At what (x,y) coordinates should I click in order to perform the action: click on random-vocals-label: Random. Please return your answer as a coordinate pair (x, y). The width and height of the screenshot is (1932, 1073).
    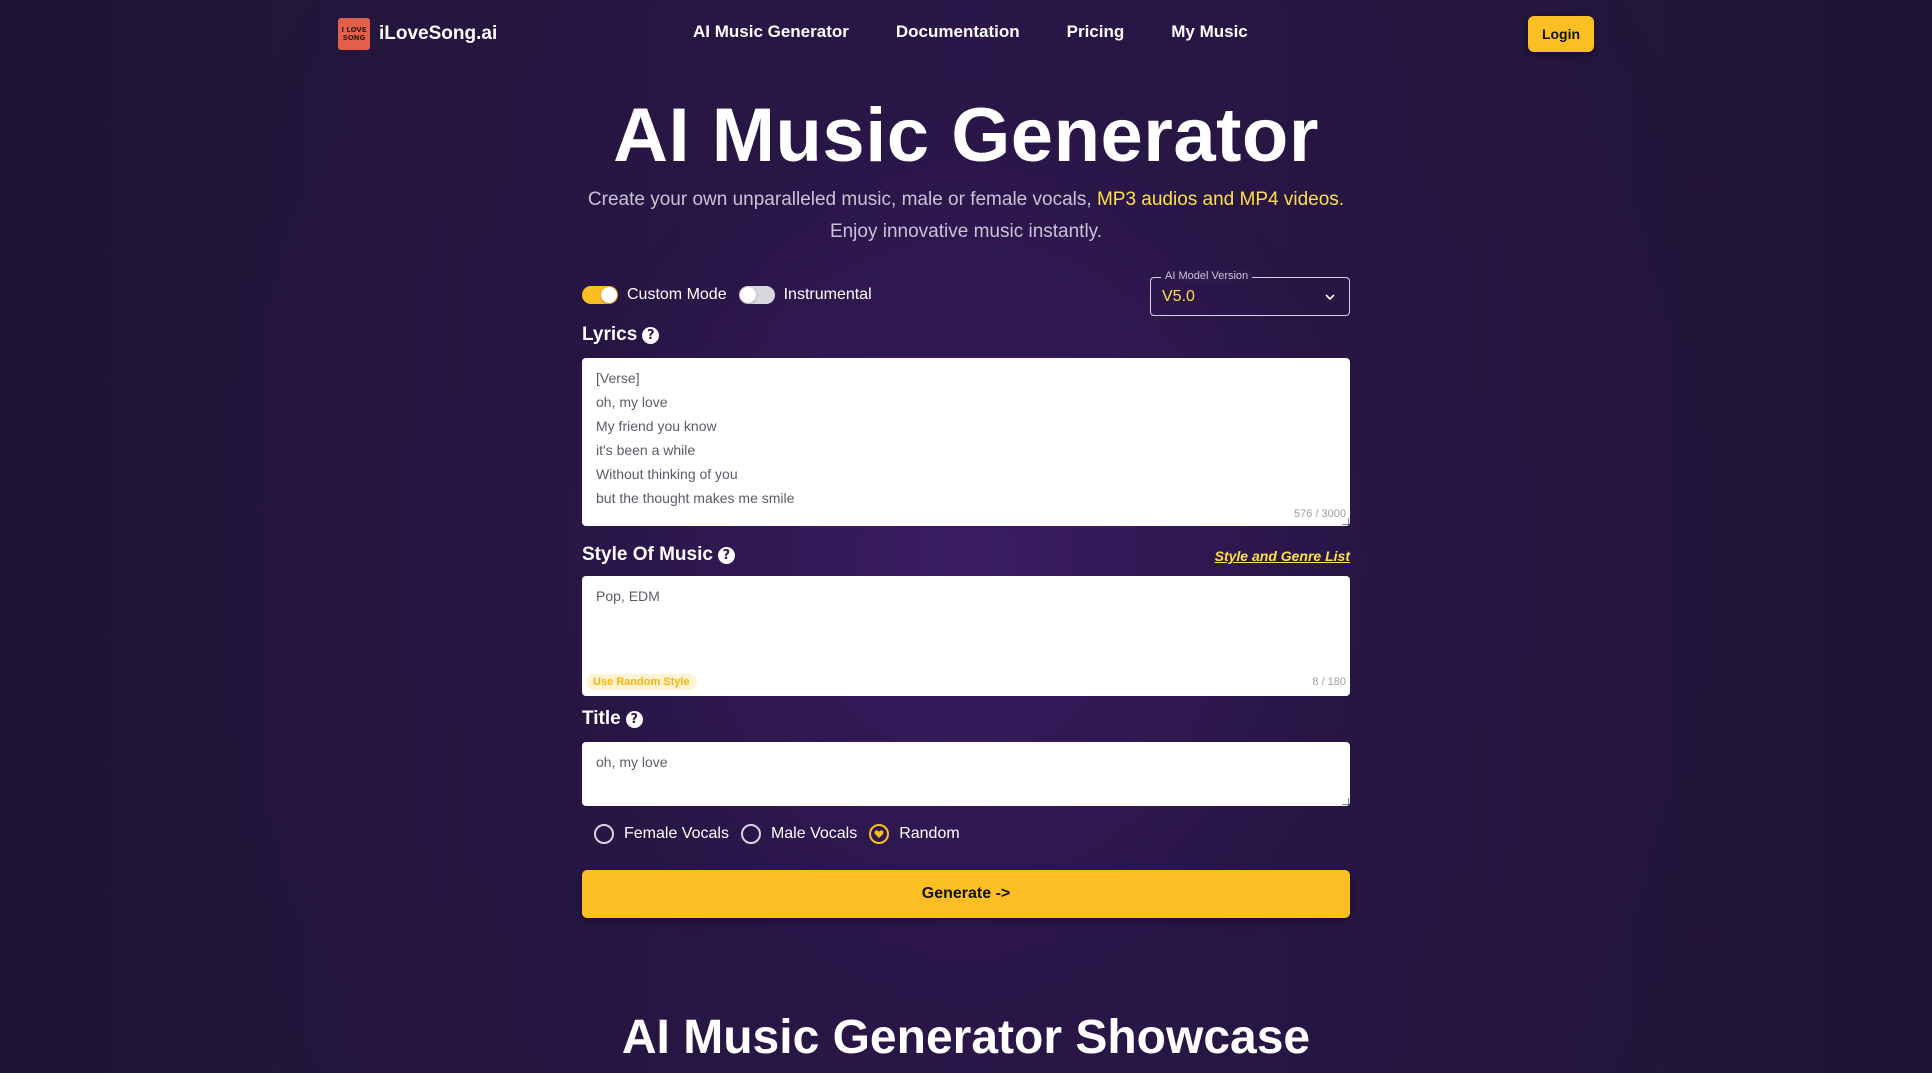
    Looking at the image, I should click on (929, 833).